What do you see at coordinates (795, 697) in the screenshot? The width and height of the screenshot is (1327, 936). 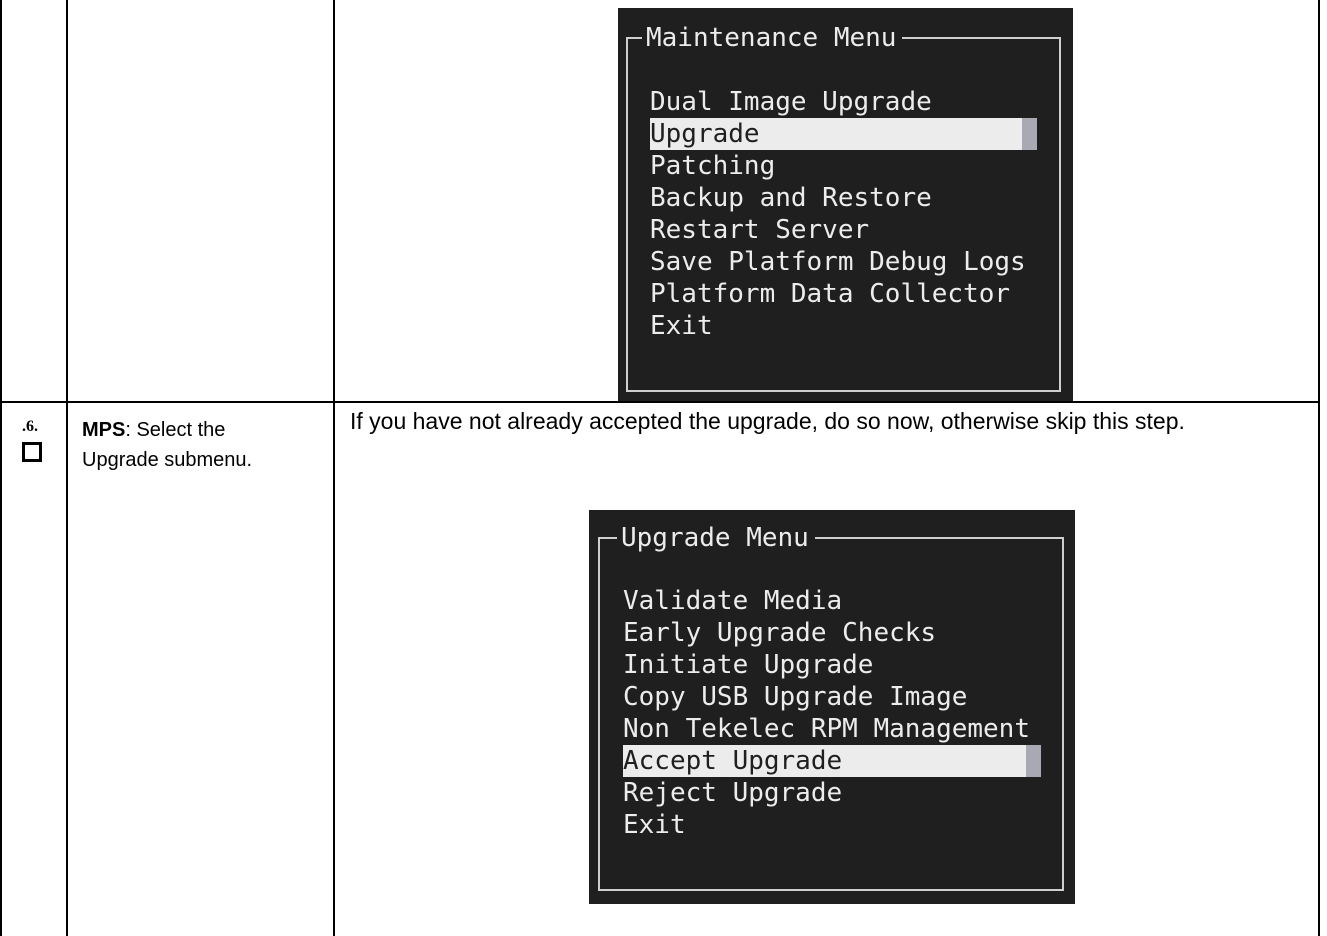 I see `upgrade-menu-item-label: Copy USB Upgrade Image` at bounding box center [795, 697].